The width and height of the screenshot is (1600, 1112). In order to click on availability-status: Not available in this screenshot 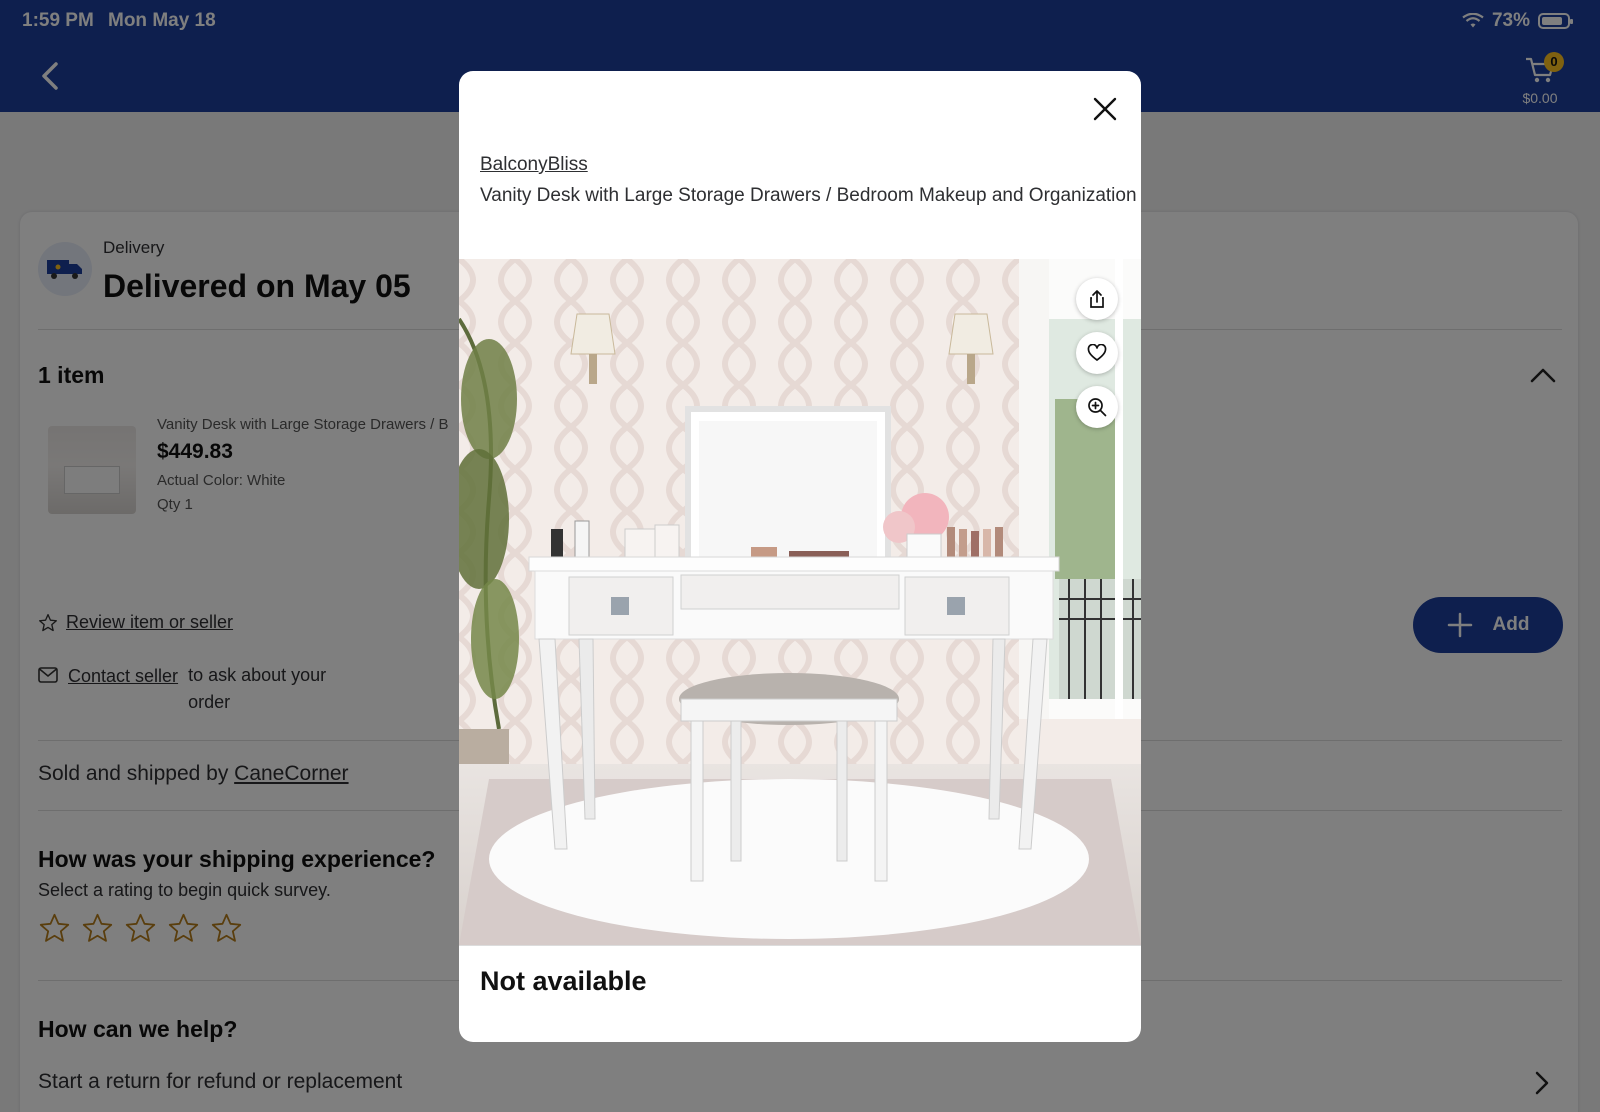, I will do `click(563, 981)`.